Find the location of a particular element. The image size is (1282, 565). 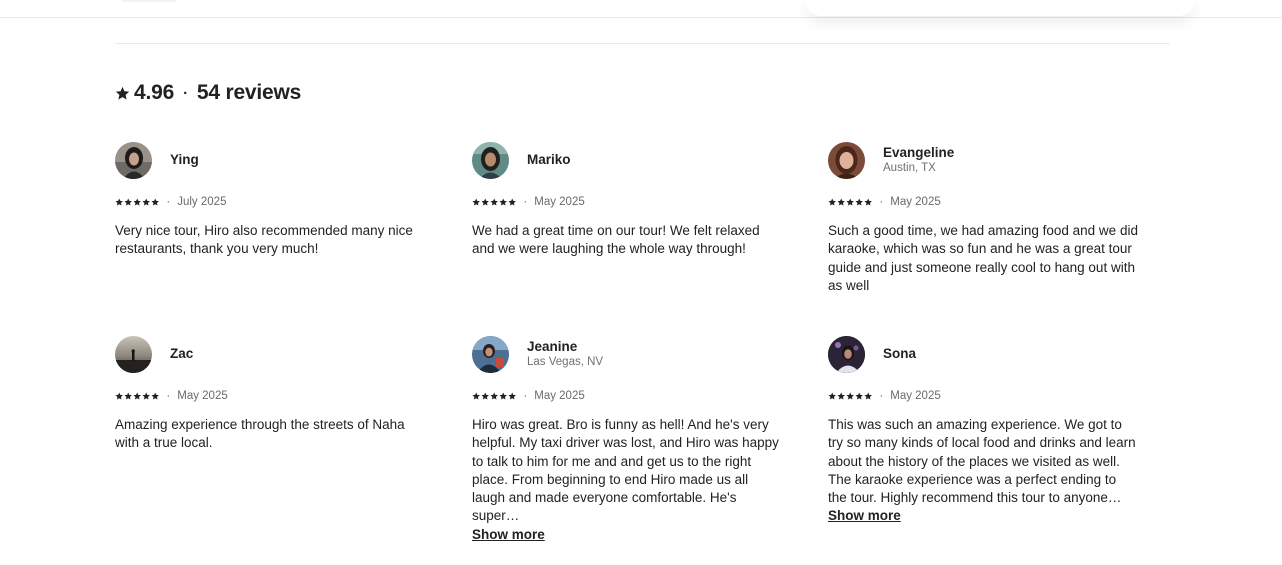

review-meta: · July 2025 is located at coordinates (270, 202).